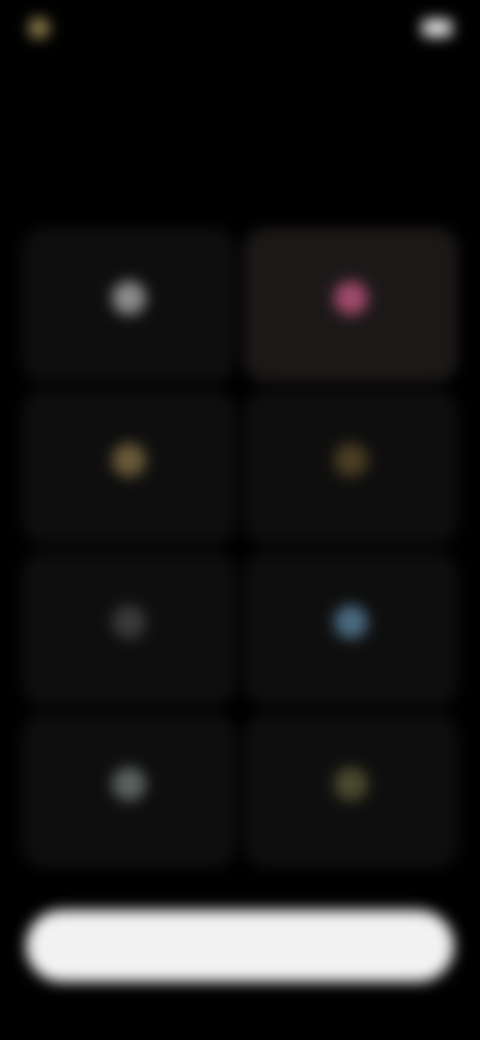 This screenshot has width=480, height=1040. What do you see at coordinates (240, 28) in the screenshot?
I see `status-bar` at bounding box center [240, 28].